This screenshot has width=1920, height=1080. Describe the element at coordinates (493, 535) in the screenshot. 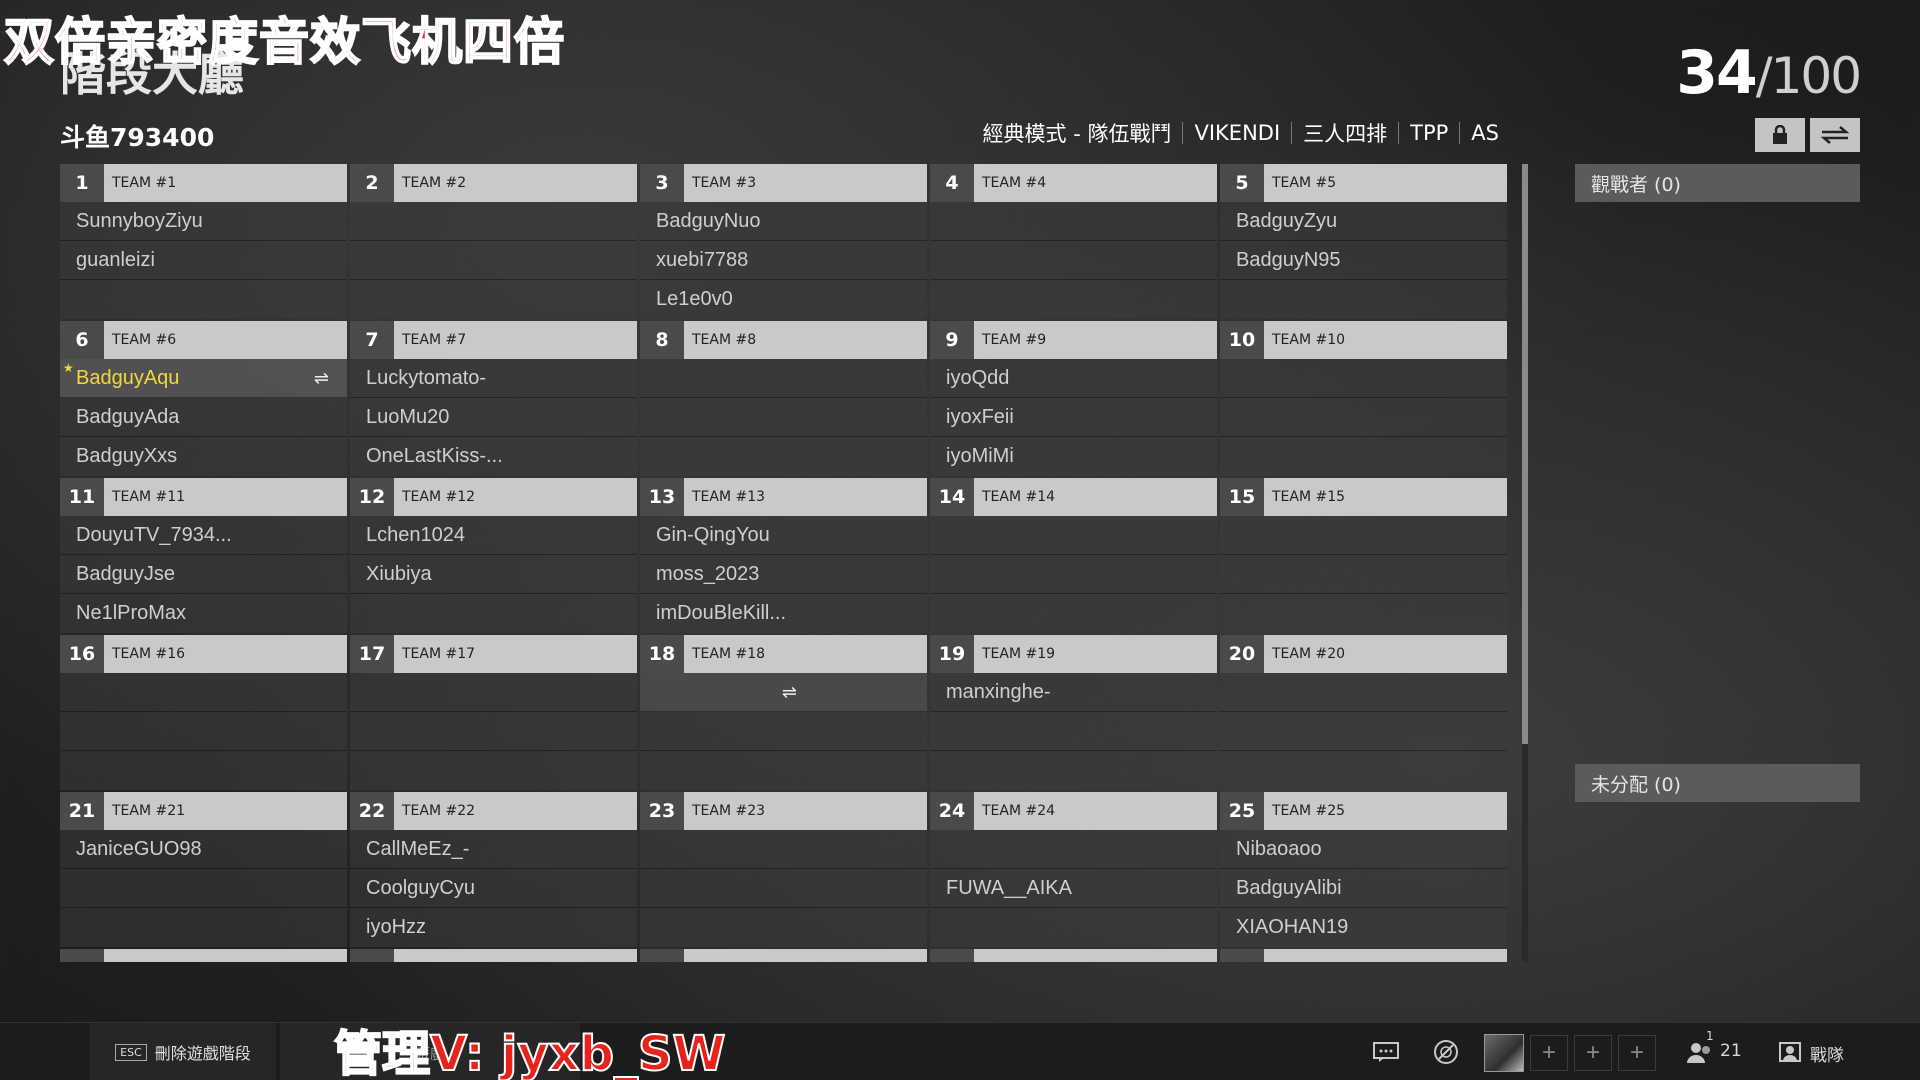

I see `player-slot: Lchen1024` at that location.